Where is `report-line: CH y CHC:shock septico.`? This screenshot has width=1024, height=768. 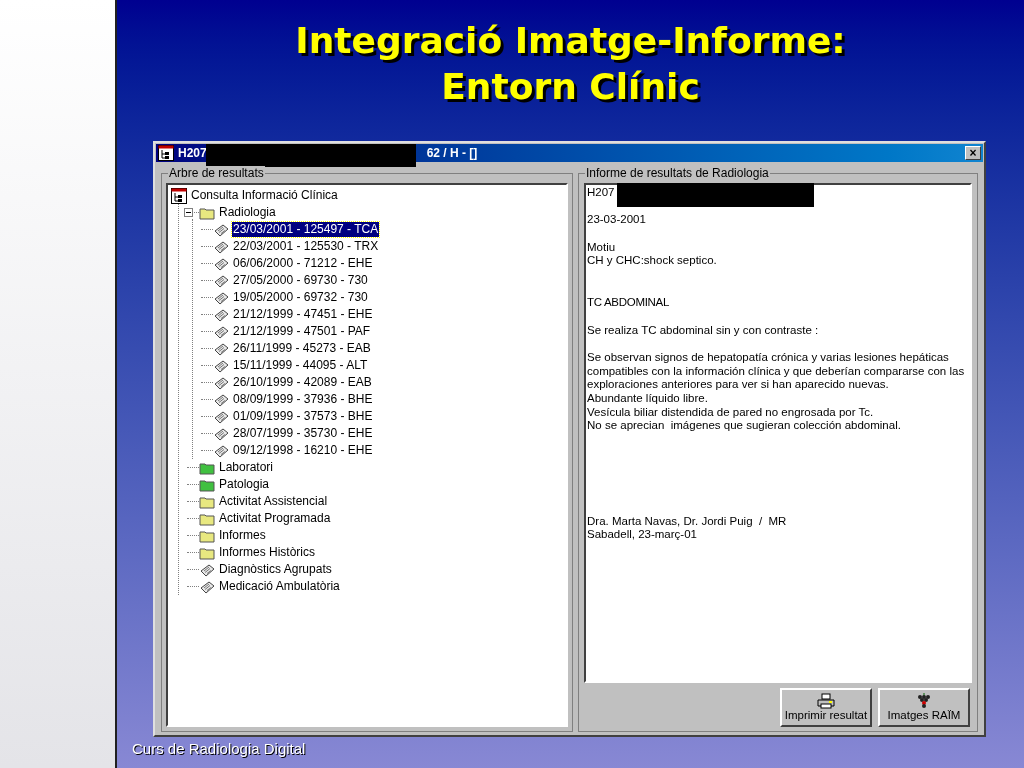 report-line: CH y CHC:shock septico. is located at coordinates (652, 261).